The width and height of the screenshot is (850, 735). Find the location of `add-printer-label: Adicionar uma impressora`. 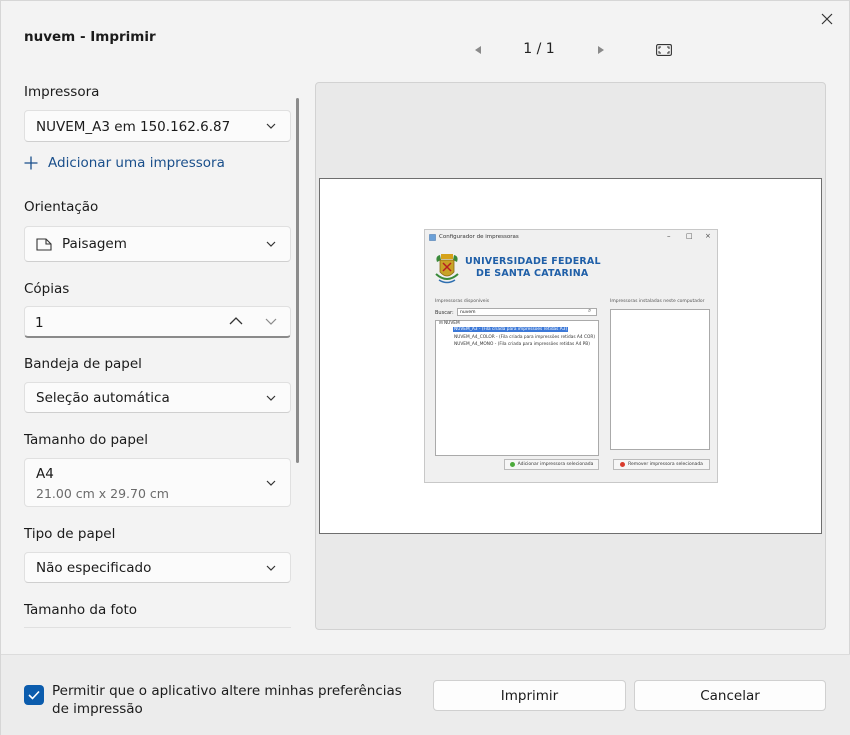

add-printer-label: Adicionar uma impressora is located at coordinates (136, 163).